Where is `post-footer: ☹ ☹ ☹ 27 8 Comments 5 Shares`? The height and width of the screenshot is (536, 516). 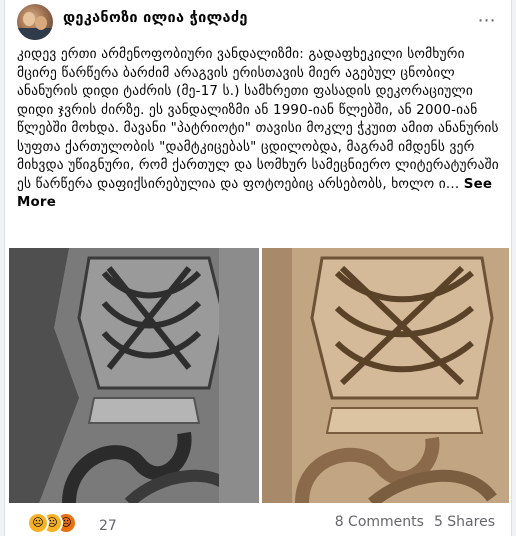
post-footer: ☹ ☹ ☹ 27 8 Comments 5 Shares is located at coordinates (259, 521).